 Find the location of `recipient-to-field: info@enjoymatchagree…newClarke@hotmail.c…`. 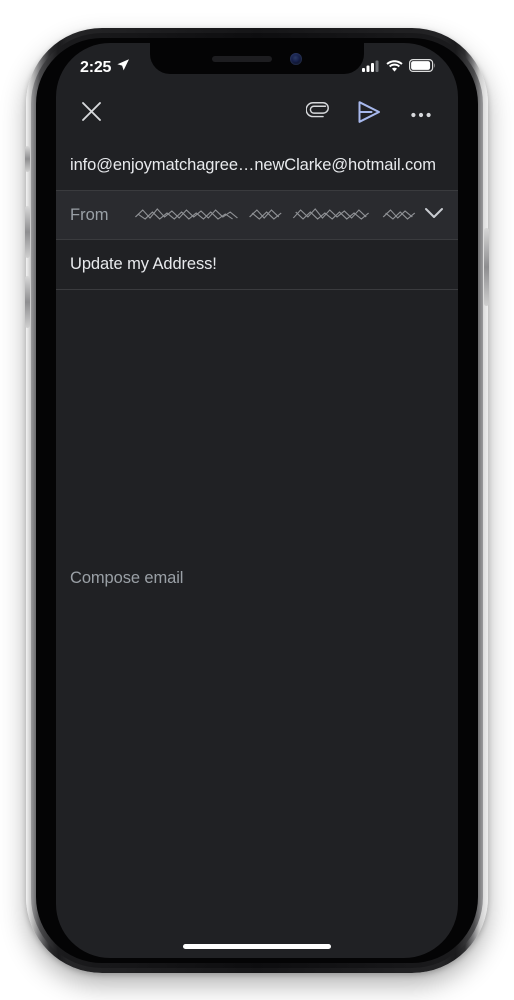

recipient-to-field: info@enjoymatchagree…newClarke@hotmail.c… is located at coordinates (257, 166).